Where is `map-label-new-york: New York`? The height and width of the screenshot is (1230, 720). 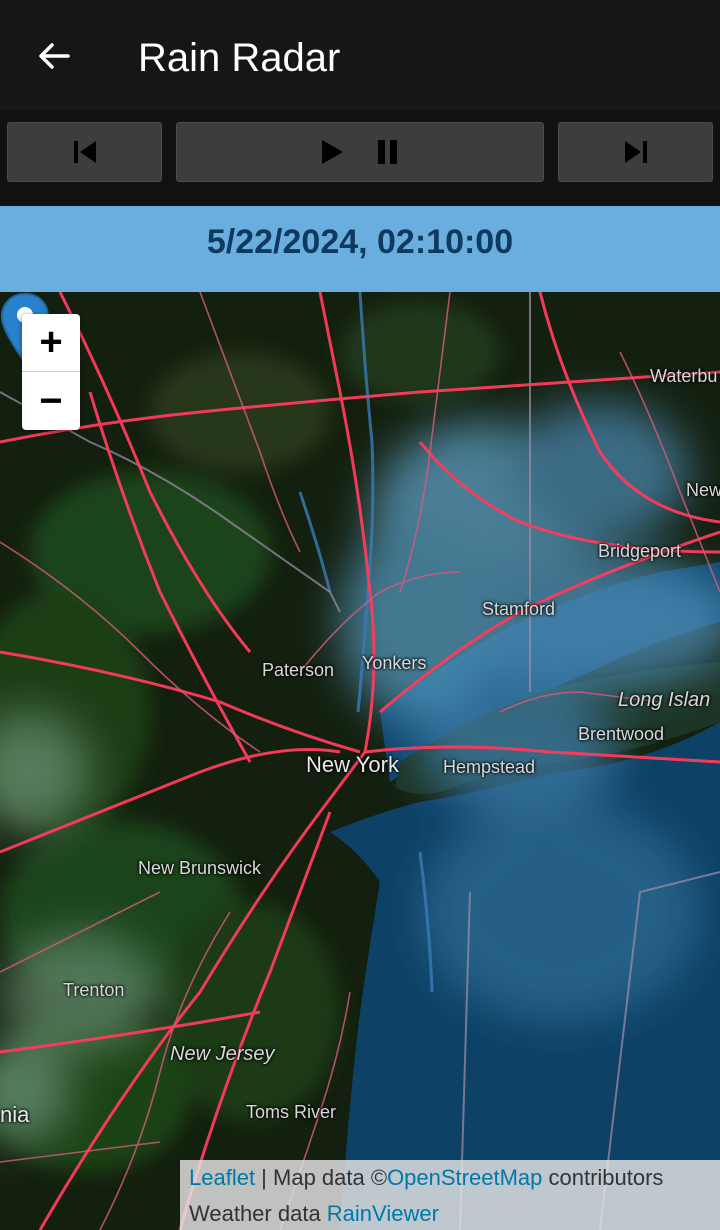
map-label-new-york: New York is located at coordinates (352, 764).